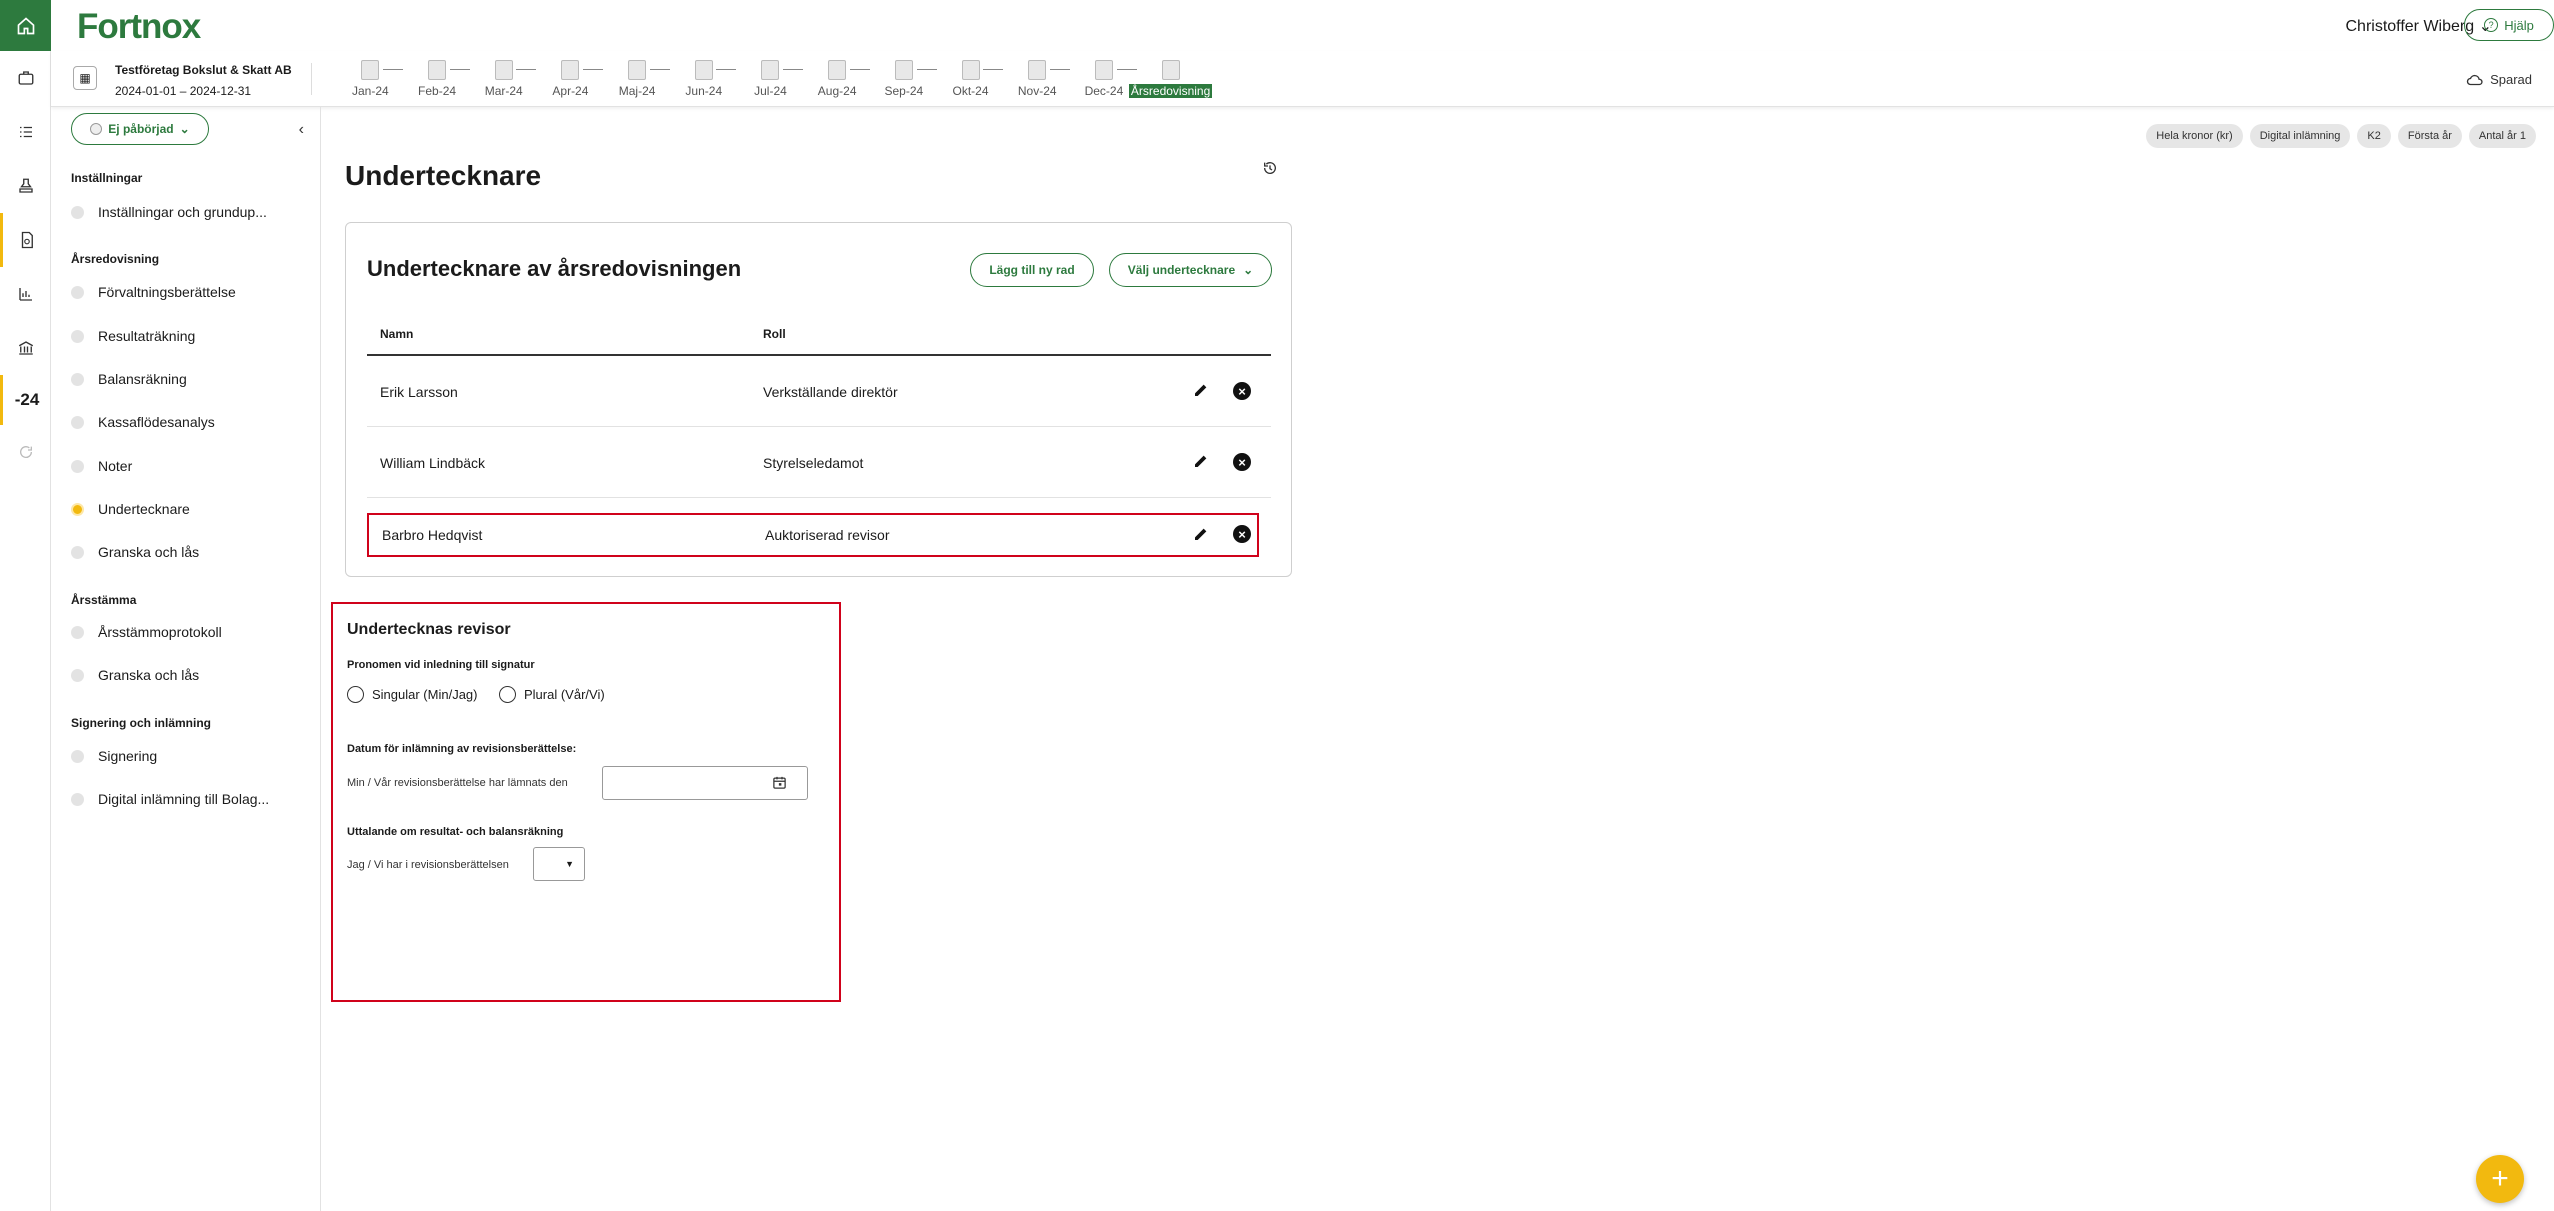 This screenshot has width=2554, height=1211. What do you see at coordinates (85, 78) in the screenshot?
I see `calculator-icon: ▦` at bounding box center [85, 78].